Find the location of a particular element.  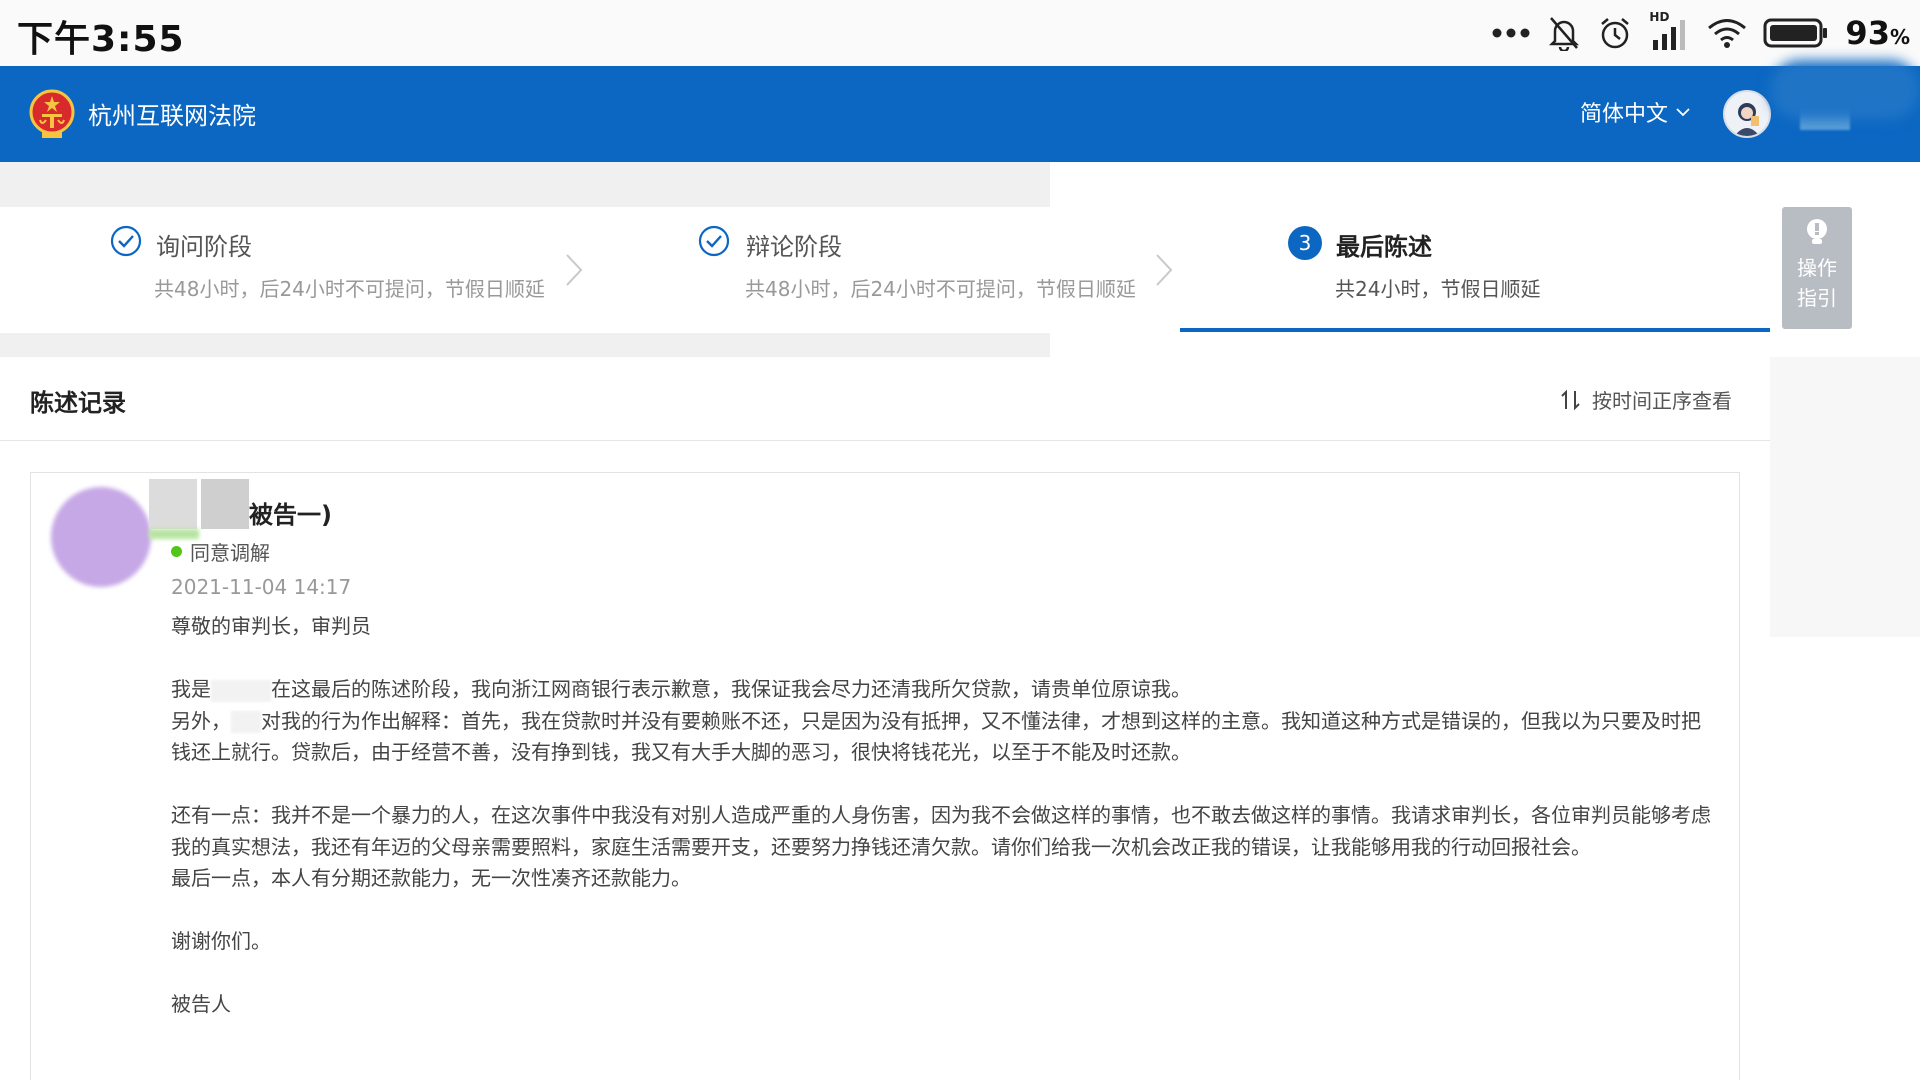

battery-icon is located at coordinates (1795, 33).